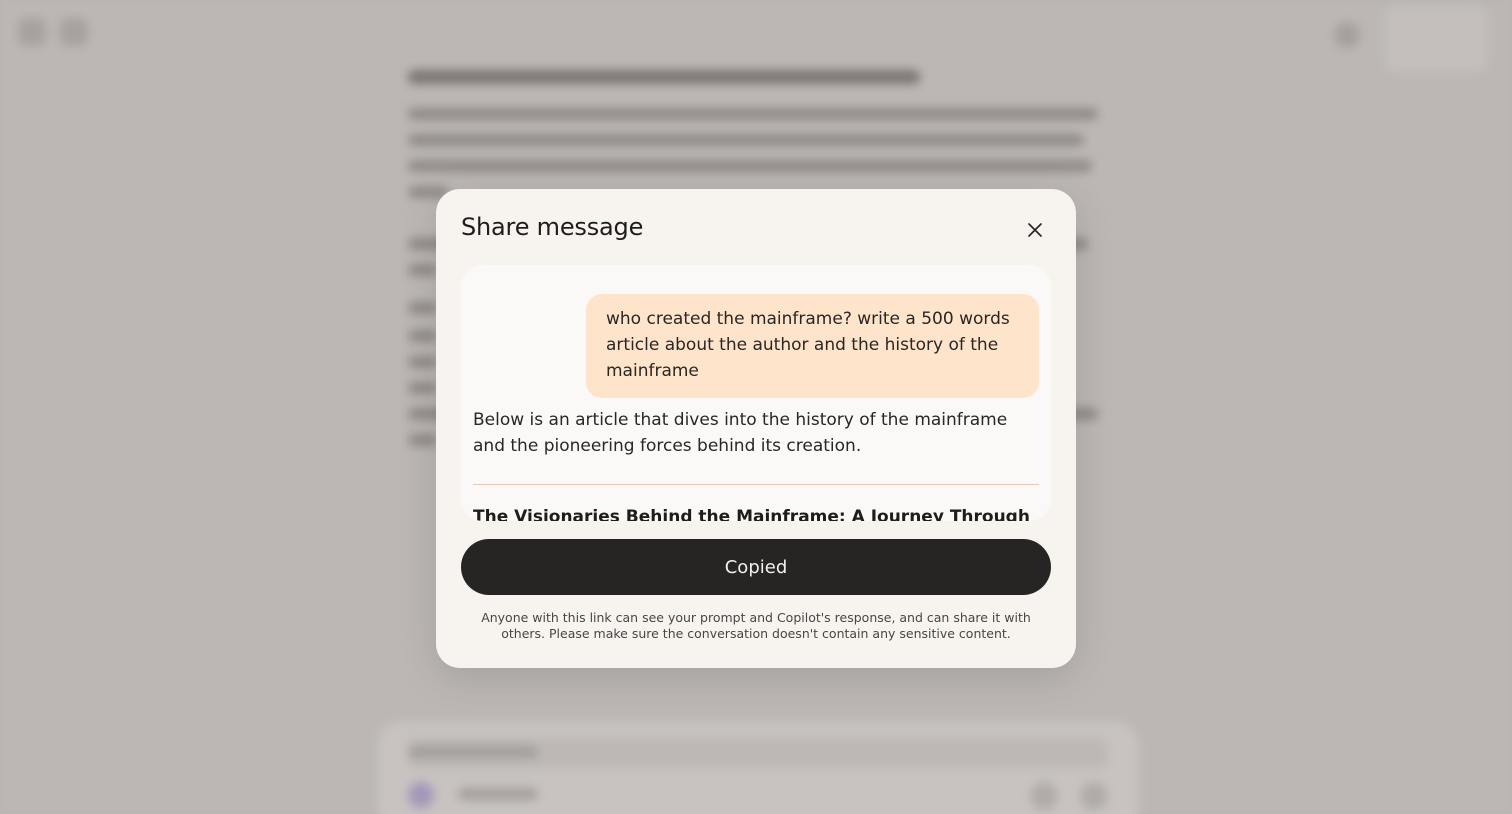 This screenshot has height=814, width=1512. I want to click on background-heading, so click(664, 77).